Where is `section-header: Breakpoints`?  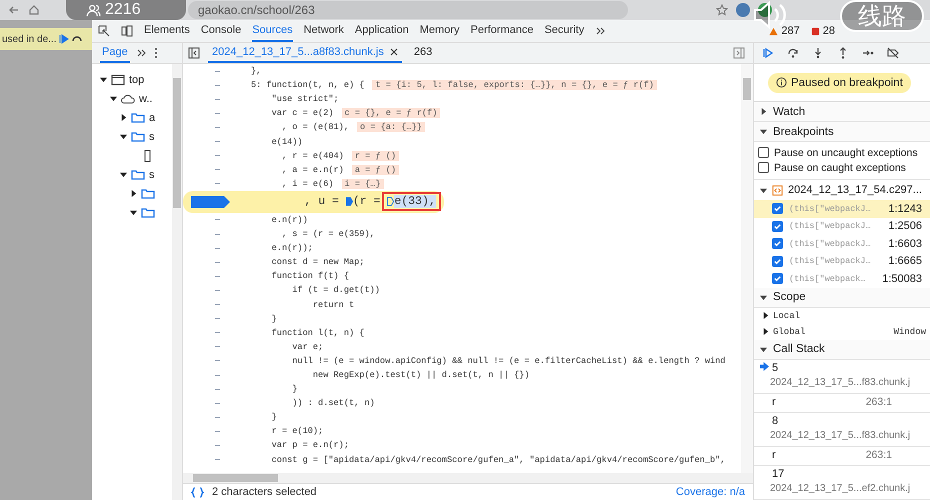 section-header: Breakpoints is located at coordinates (842, 132).